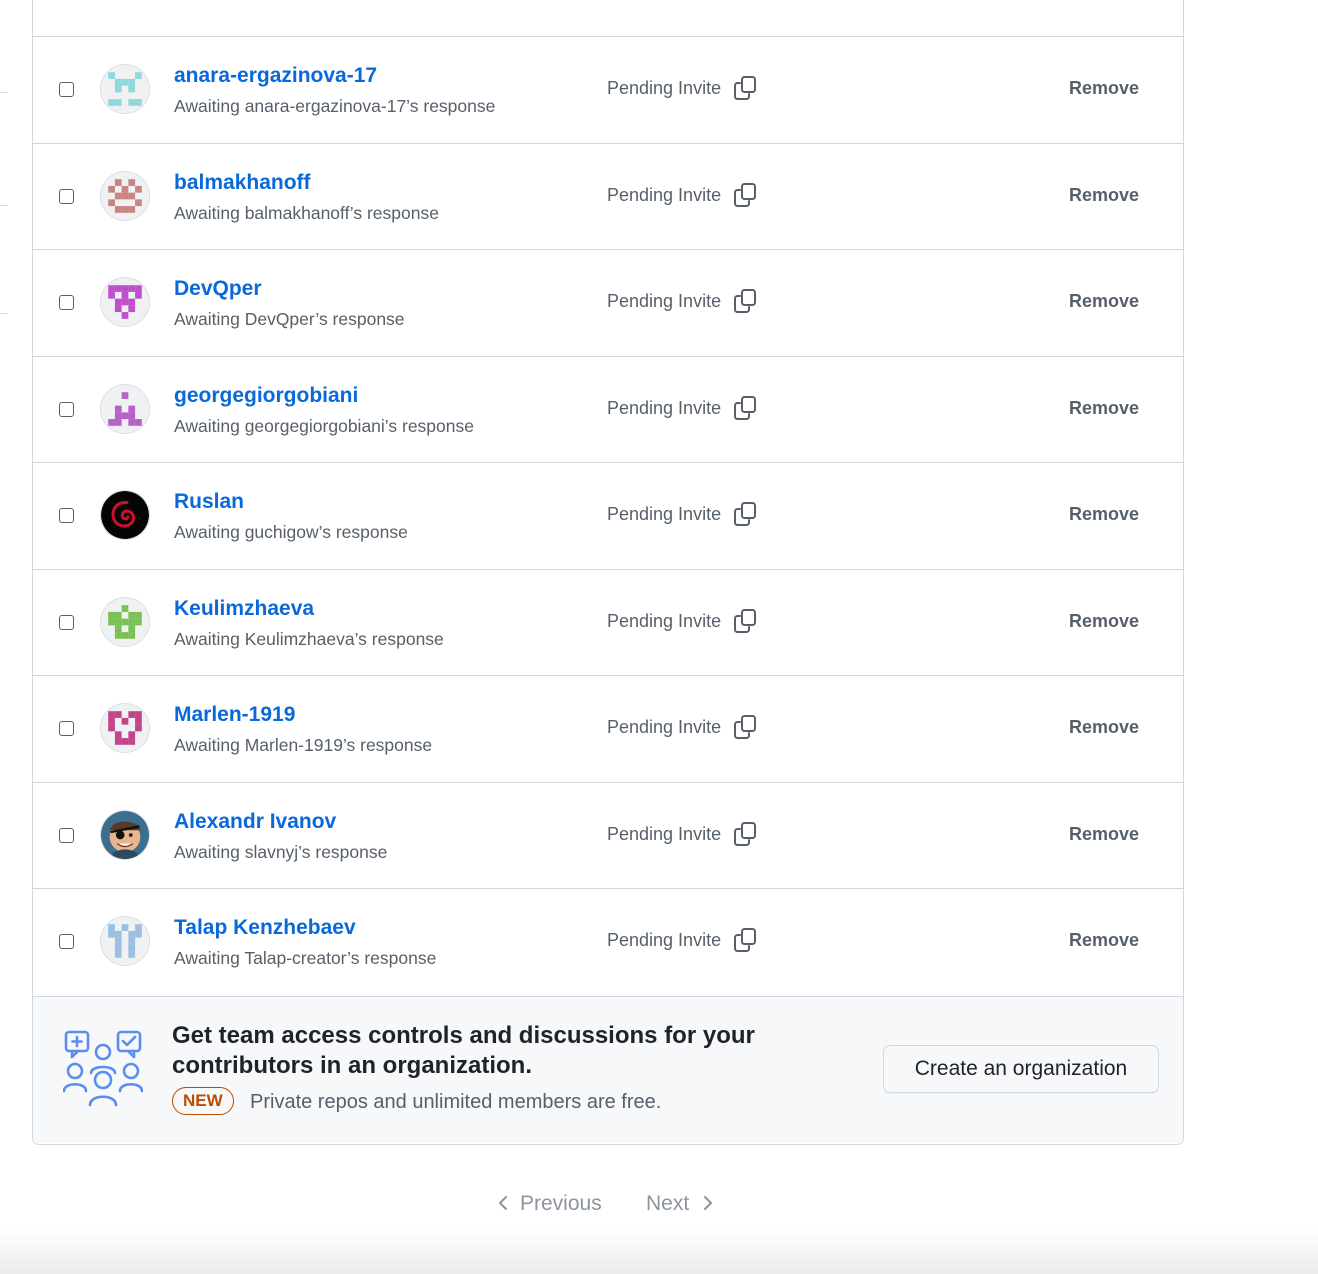 The width and height of the screenshot is (1318, 1274). I want to click on invitee-name-link: balmakhanoff, so click(242, 183).